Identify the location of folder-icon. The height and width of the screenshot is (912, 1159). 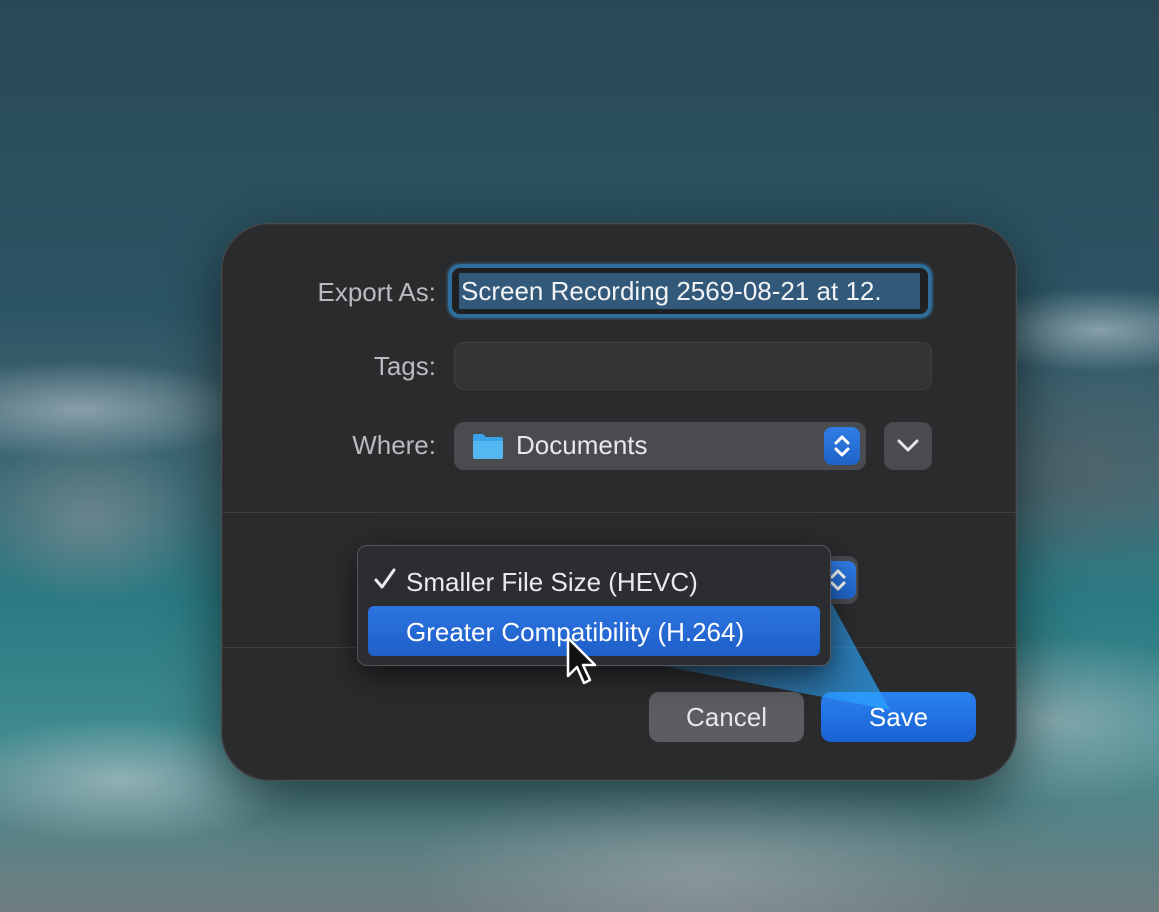
(488, 446).